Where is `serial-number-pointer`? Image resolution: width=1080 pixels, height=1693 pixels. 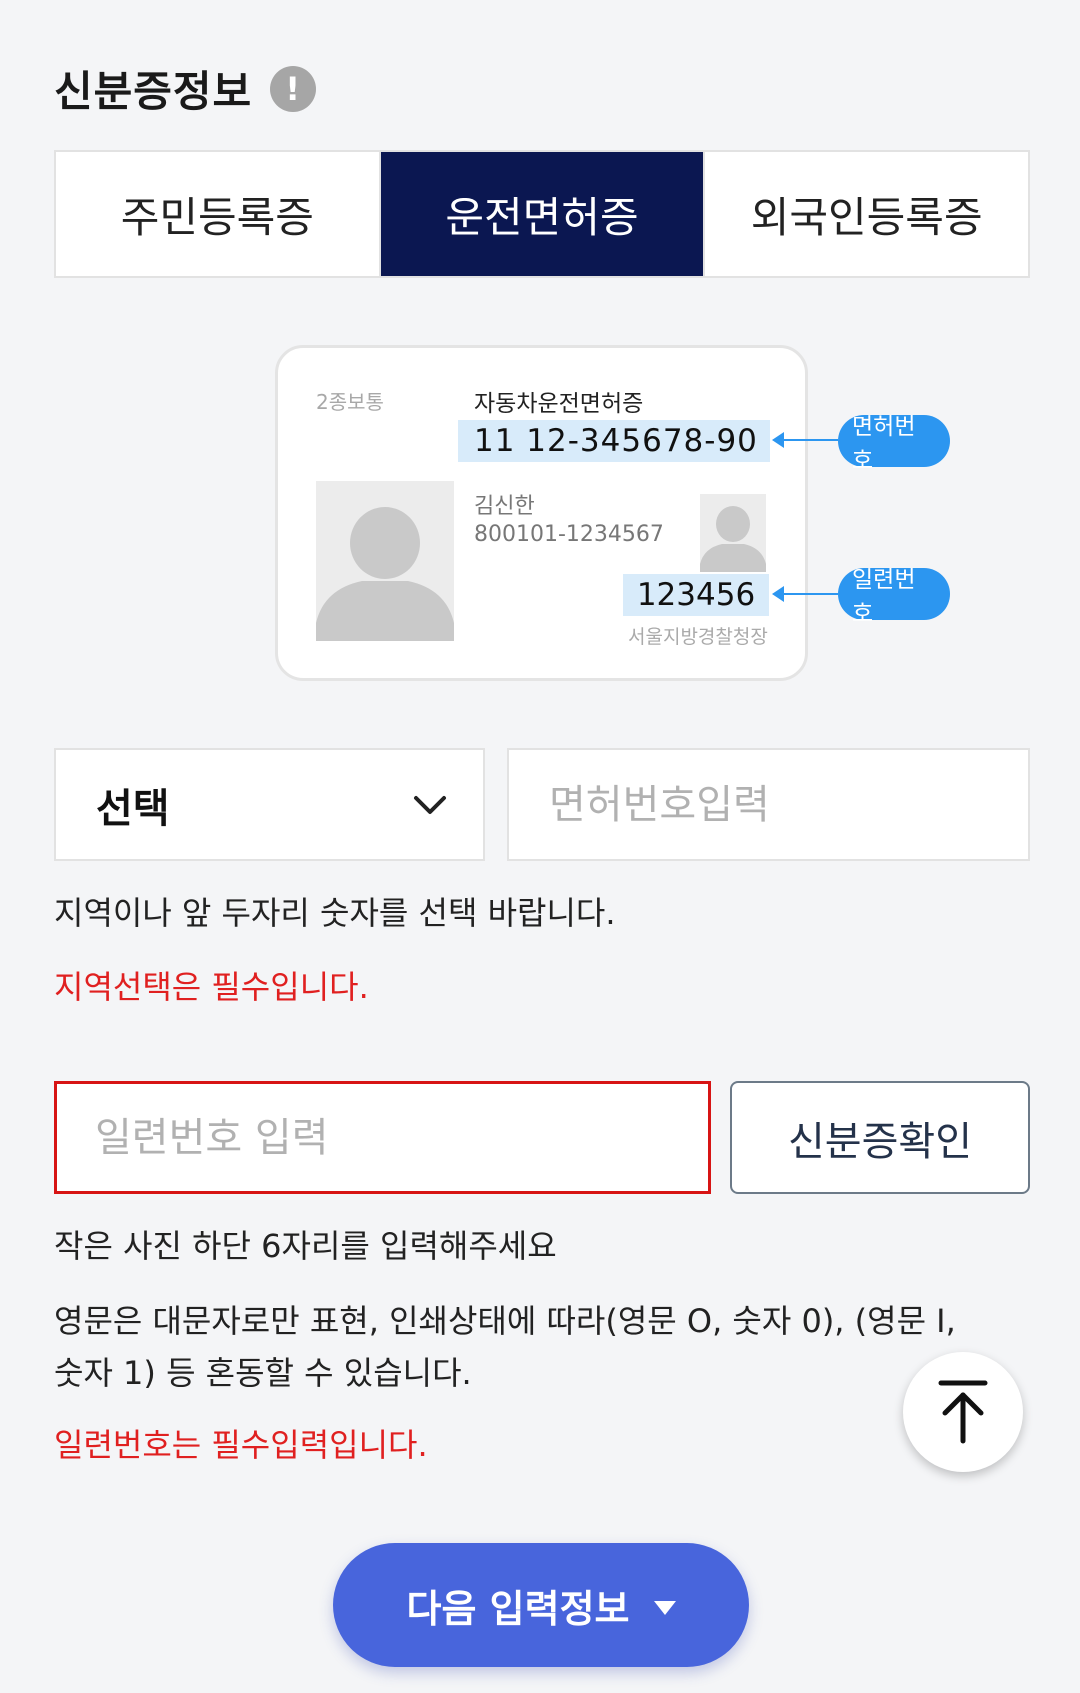
serial-number-pointer is located at coordinates (805, 594).